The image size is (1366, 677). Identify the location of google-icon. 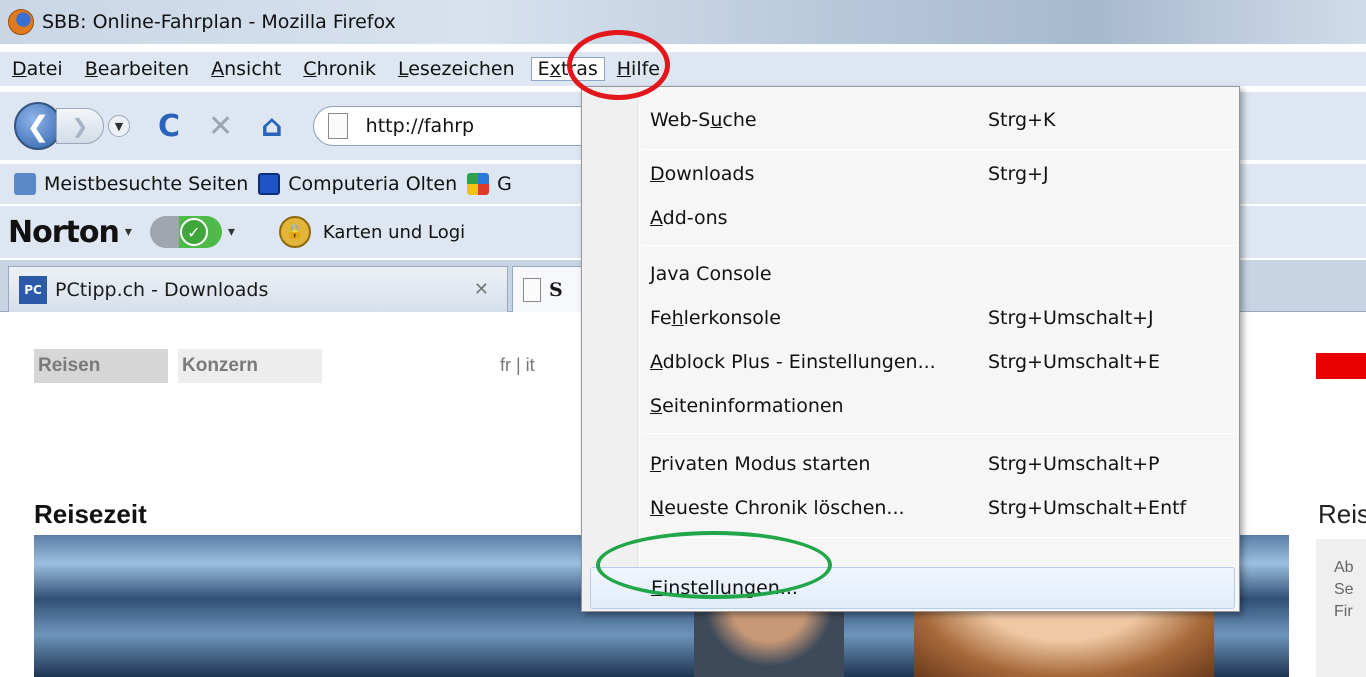
(478, 184).